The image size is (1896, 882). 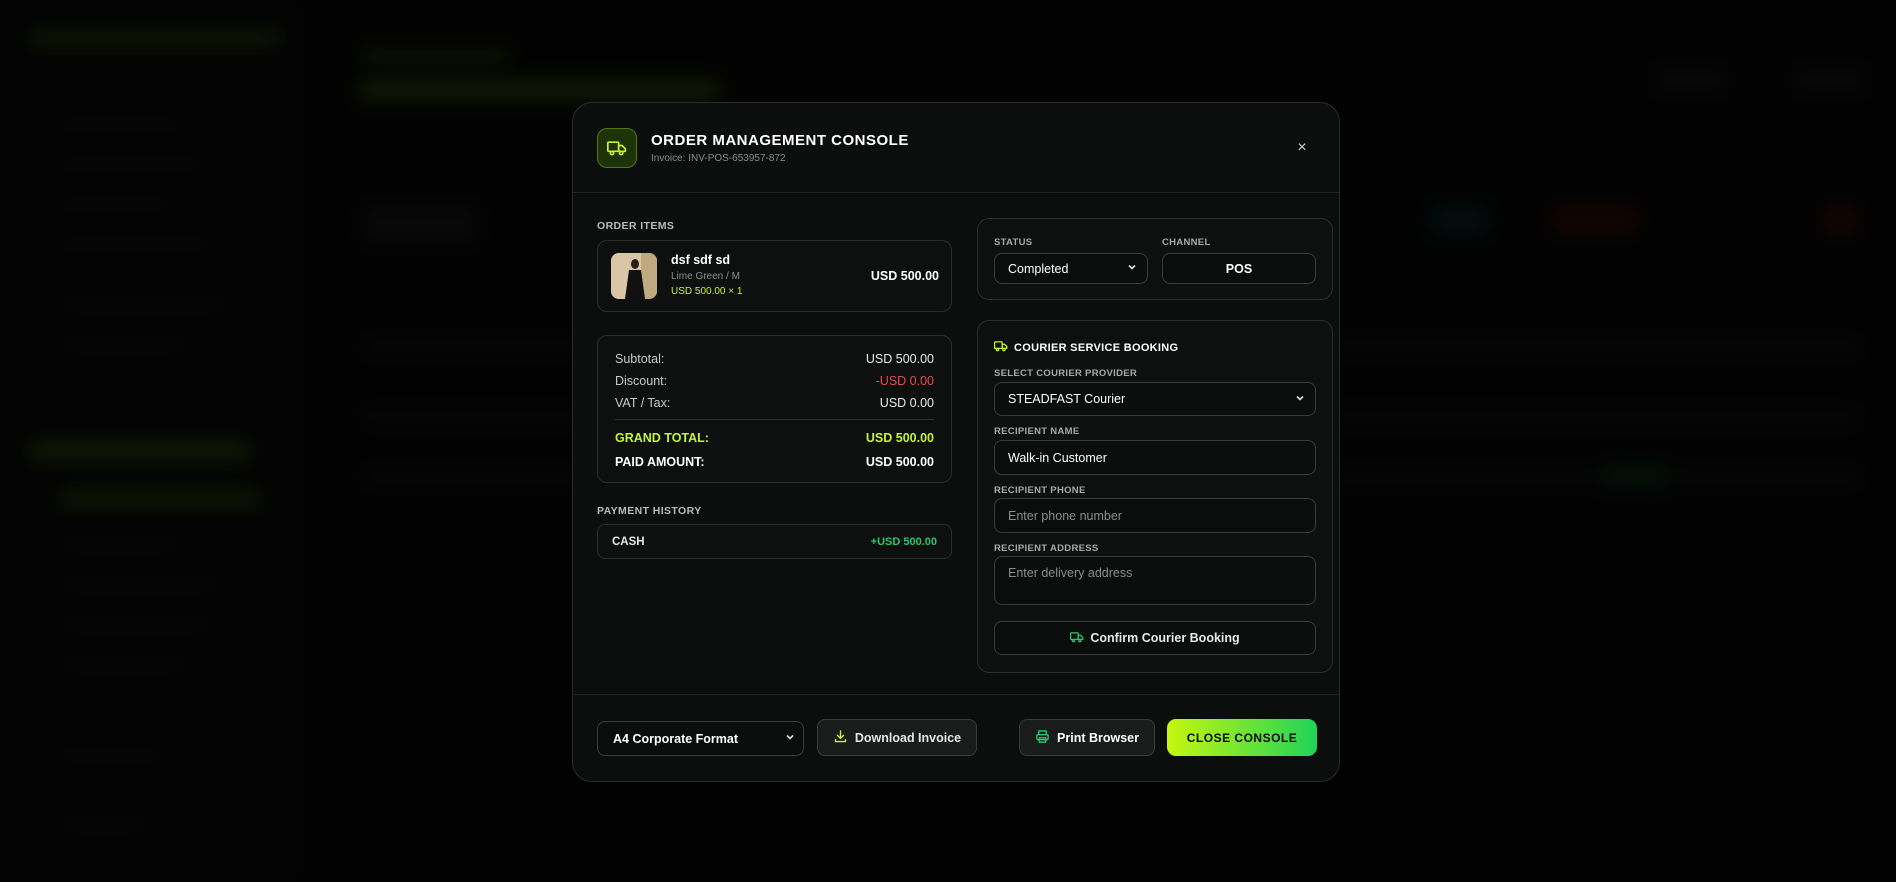 I want to click on item-total: USD 500.00, so click(x=904, y=276).